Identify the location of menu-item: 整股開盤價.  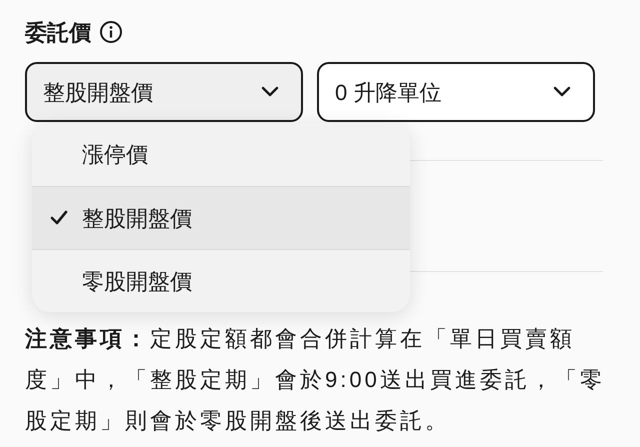
(221, 217).